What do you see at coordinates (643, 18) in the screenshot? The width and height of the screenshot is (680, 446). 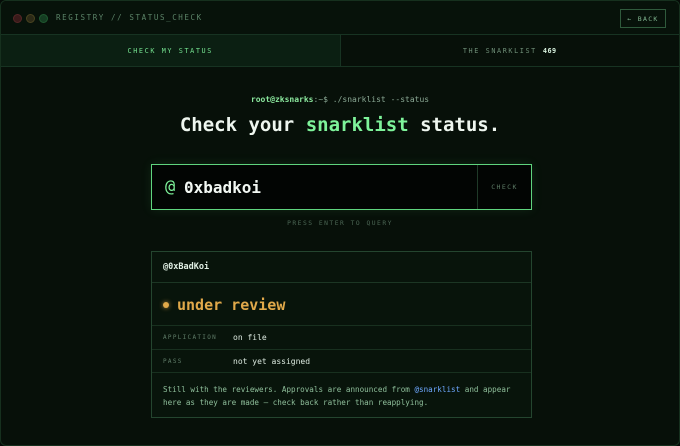 I see `back-button: ← BACK` at bounding box center [643, 18].